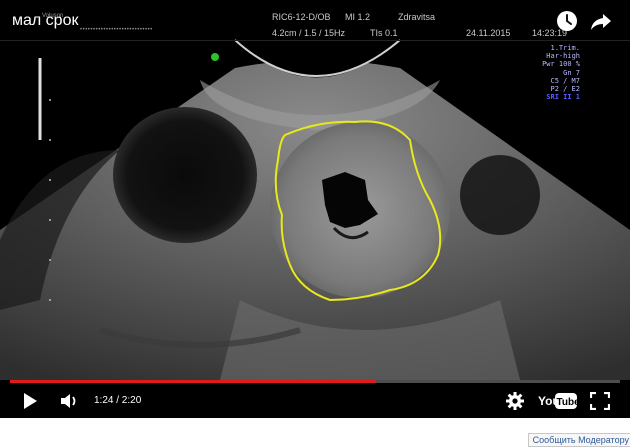  Describe the element at coordinates (193, 381) in the screenshot. I see `progress-played` at that location.